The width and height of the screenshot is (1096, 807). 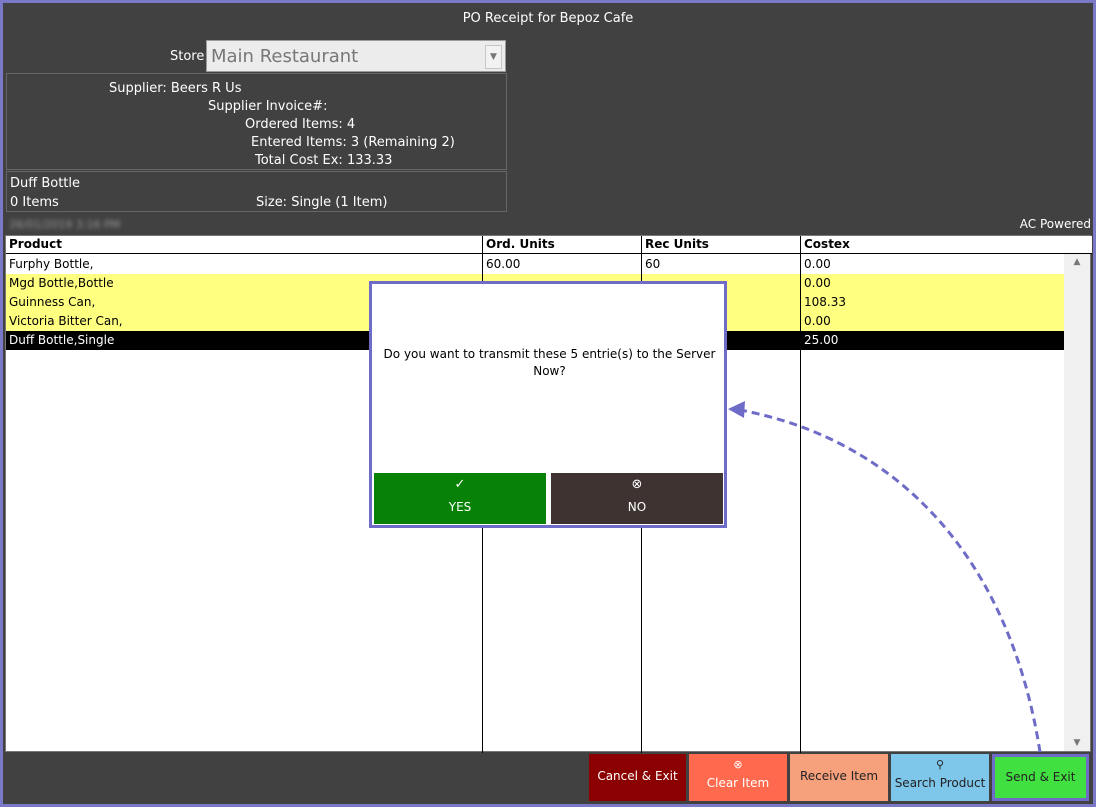 I want to click on cancel-exit-button: Cancel & Exit, so click(x=637, y=777).